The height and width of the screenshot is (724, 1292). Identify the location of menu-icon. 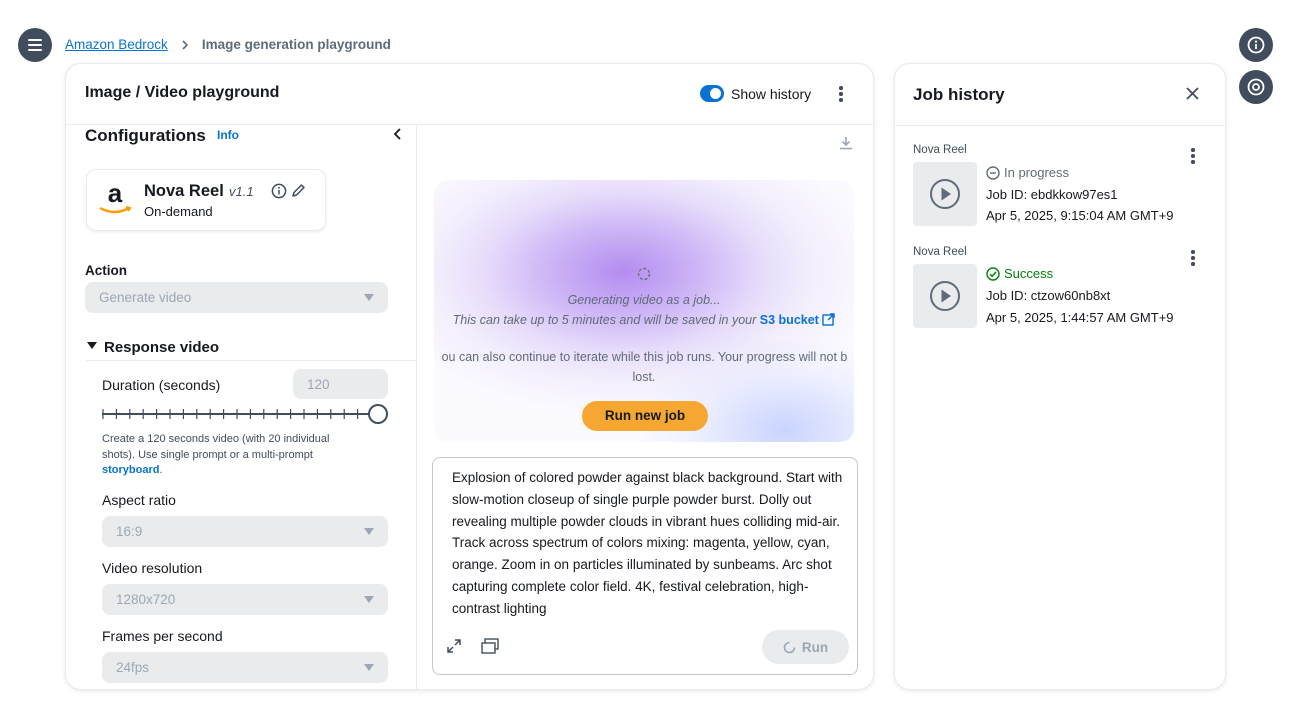
(35, 45).